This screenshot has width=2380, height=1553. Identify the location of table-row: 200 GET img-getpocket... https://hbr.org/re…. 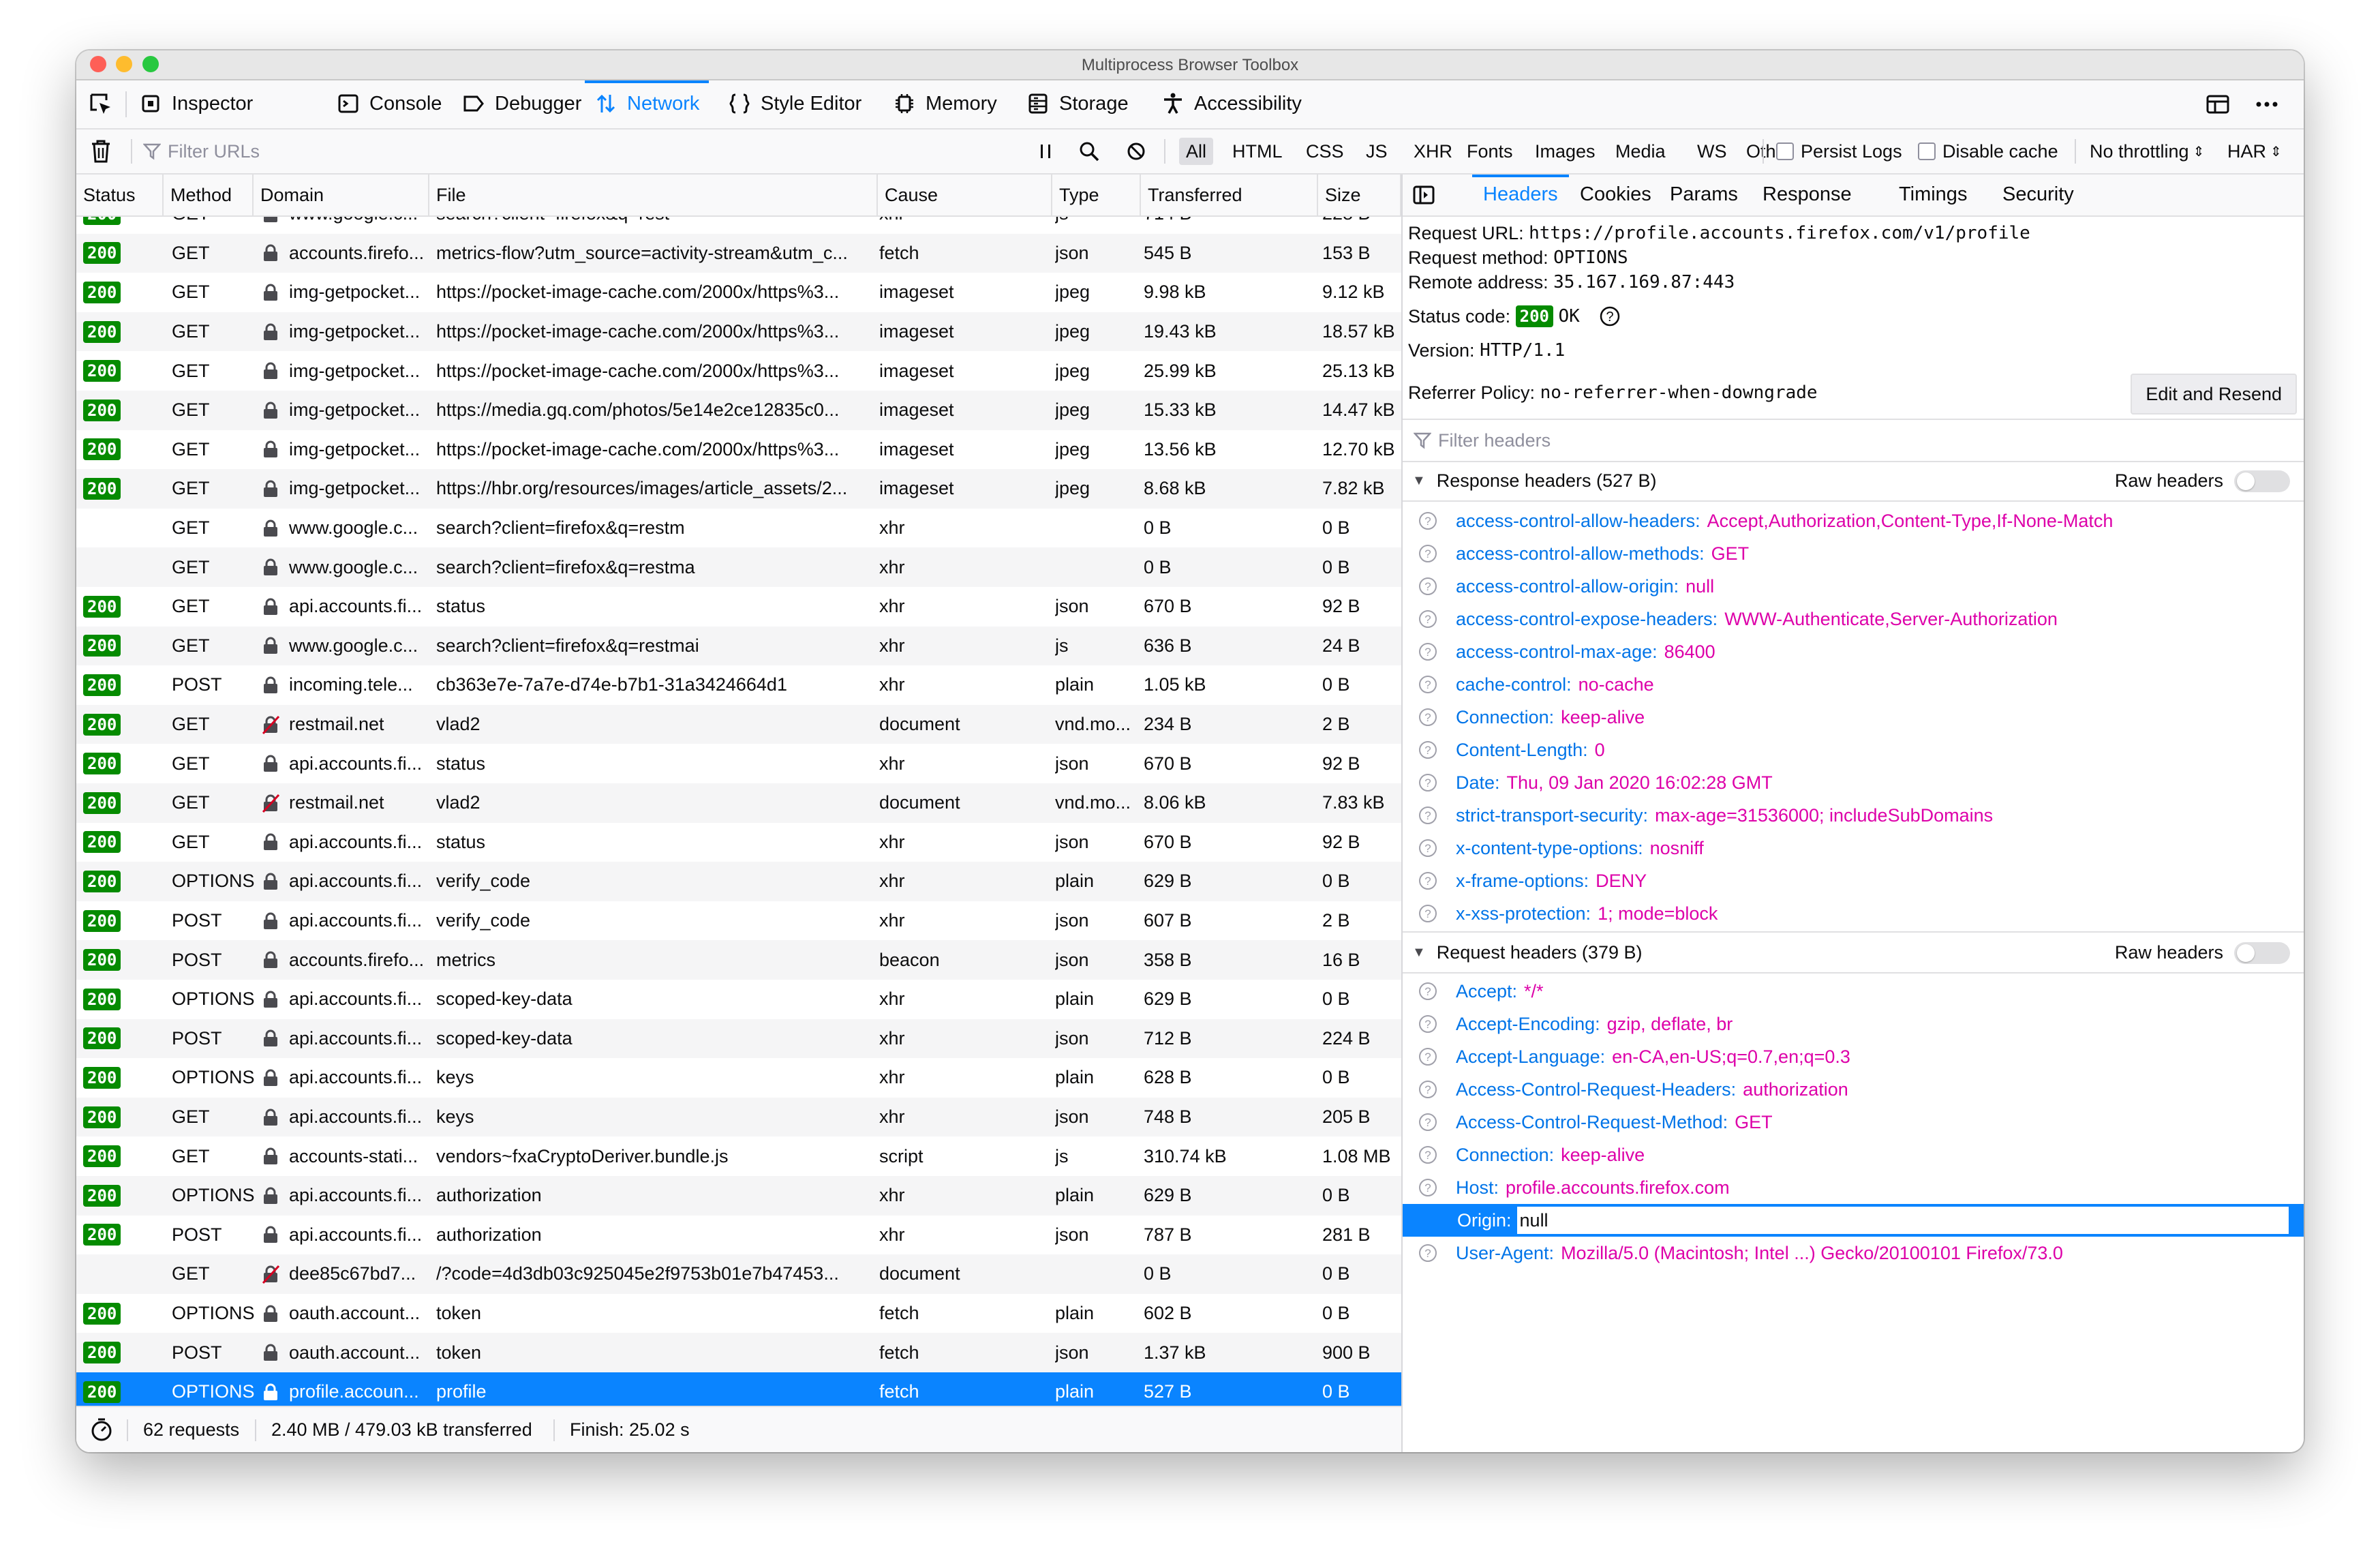
(738, 489).